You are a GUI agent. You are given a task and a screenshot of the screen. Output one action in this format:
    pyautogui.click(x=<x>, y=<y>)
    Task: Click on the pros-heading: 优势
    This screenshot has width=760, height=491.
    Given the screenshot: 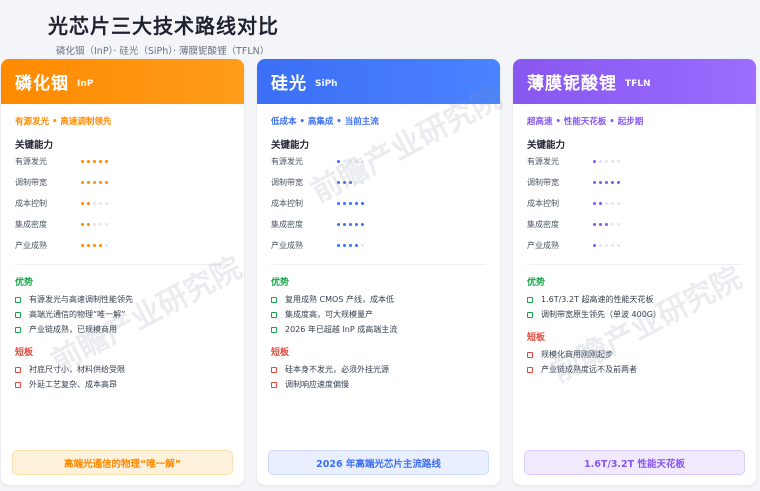 What is the action you would take?
    pyautogui.click(x=24, y=283)
    